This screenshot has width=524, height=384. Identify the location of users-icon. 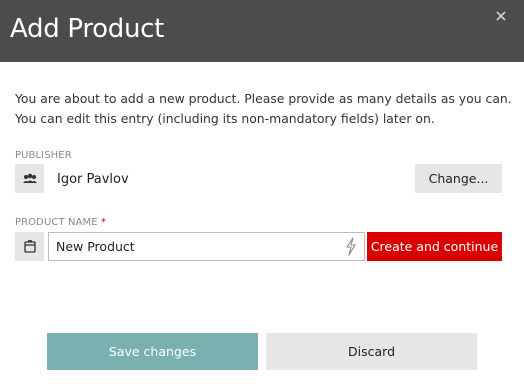
(29, 178).